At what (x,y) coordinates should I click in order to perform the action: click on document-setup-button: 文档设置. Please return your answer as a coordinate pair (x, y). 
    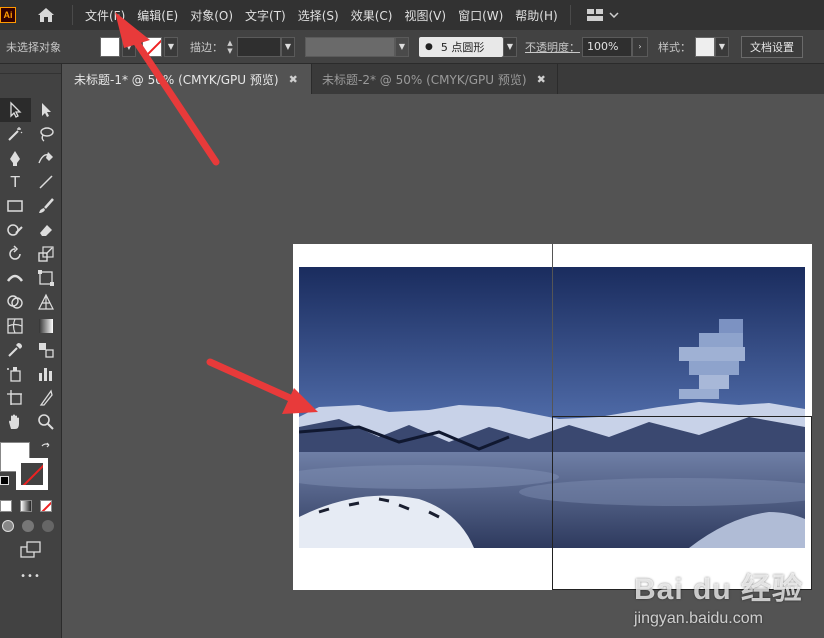
    Looking at the image, I should click on (772, 46).